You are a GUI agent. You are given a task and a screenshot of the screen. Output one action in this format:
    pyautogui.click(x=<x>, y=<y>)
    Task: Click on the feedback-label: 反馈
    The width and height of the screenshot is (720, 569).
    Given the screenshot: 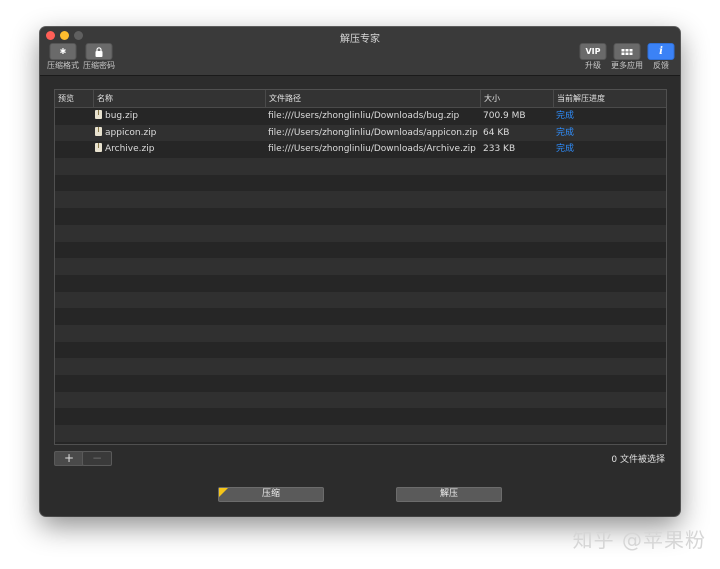 What is the action you would take?
    pyautogui.click(x=661, y=65)
    